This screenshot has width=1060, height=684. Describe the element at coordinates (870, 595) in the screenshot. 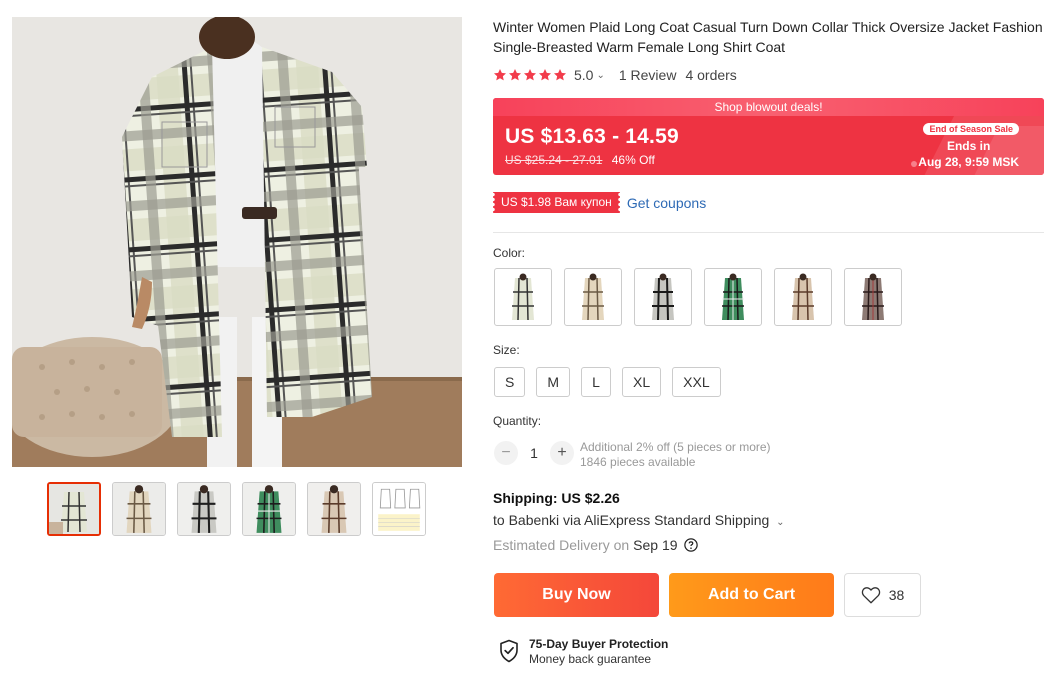

I see `heart-icon` at that location.